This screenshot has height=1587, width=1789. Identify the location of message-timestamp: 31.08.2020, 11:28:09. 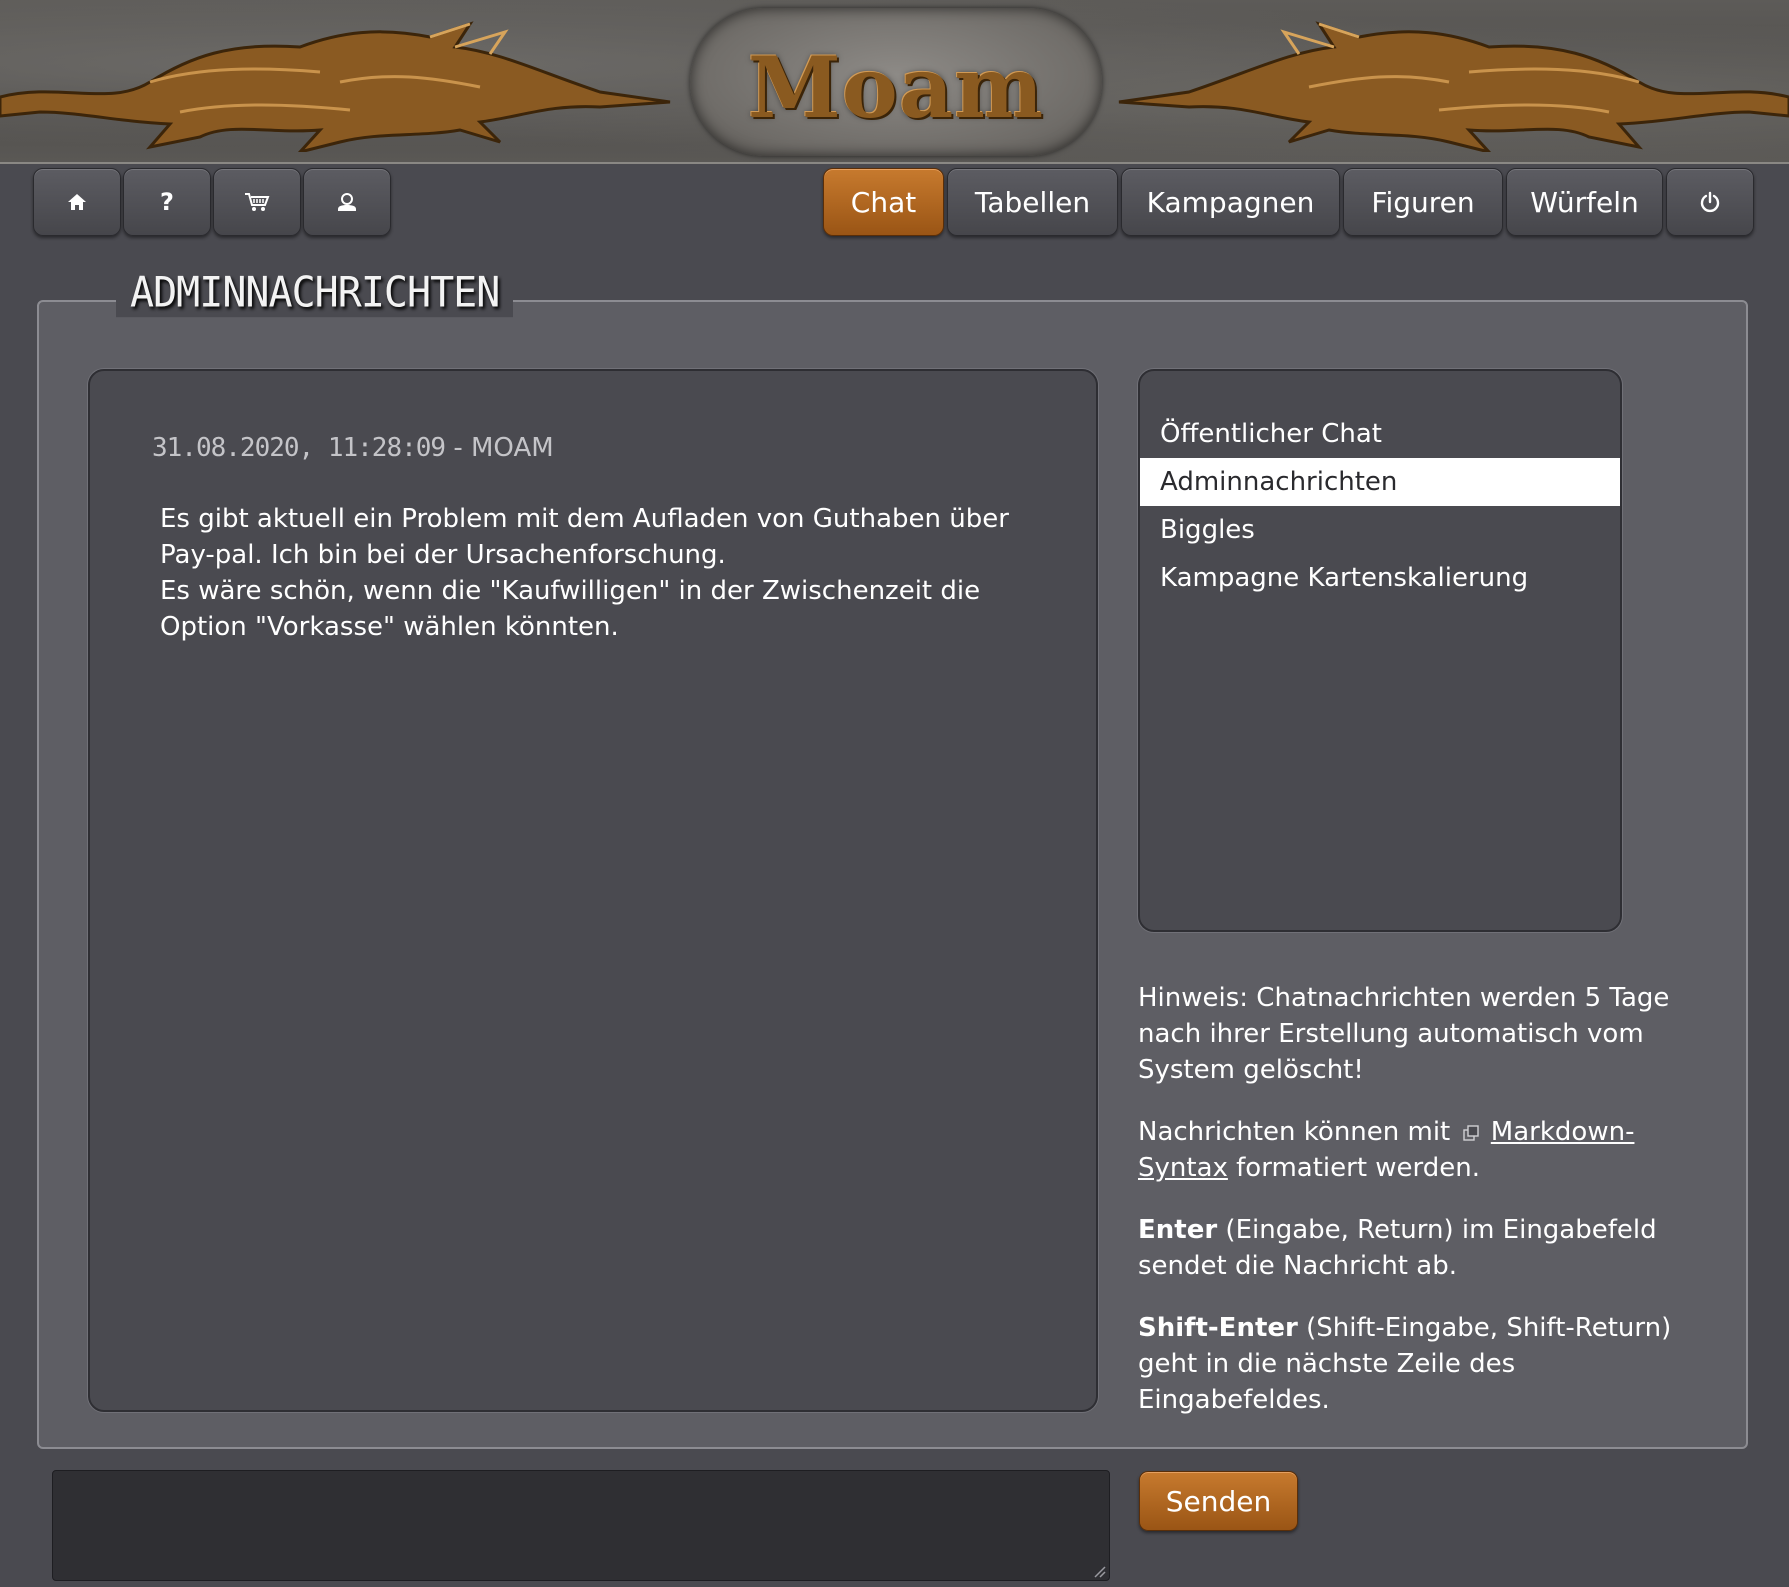
(299, 448).